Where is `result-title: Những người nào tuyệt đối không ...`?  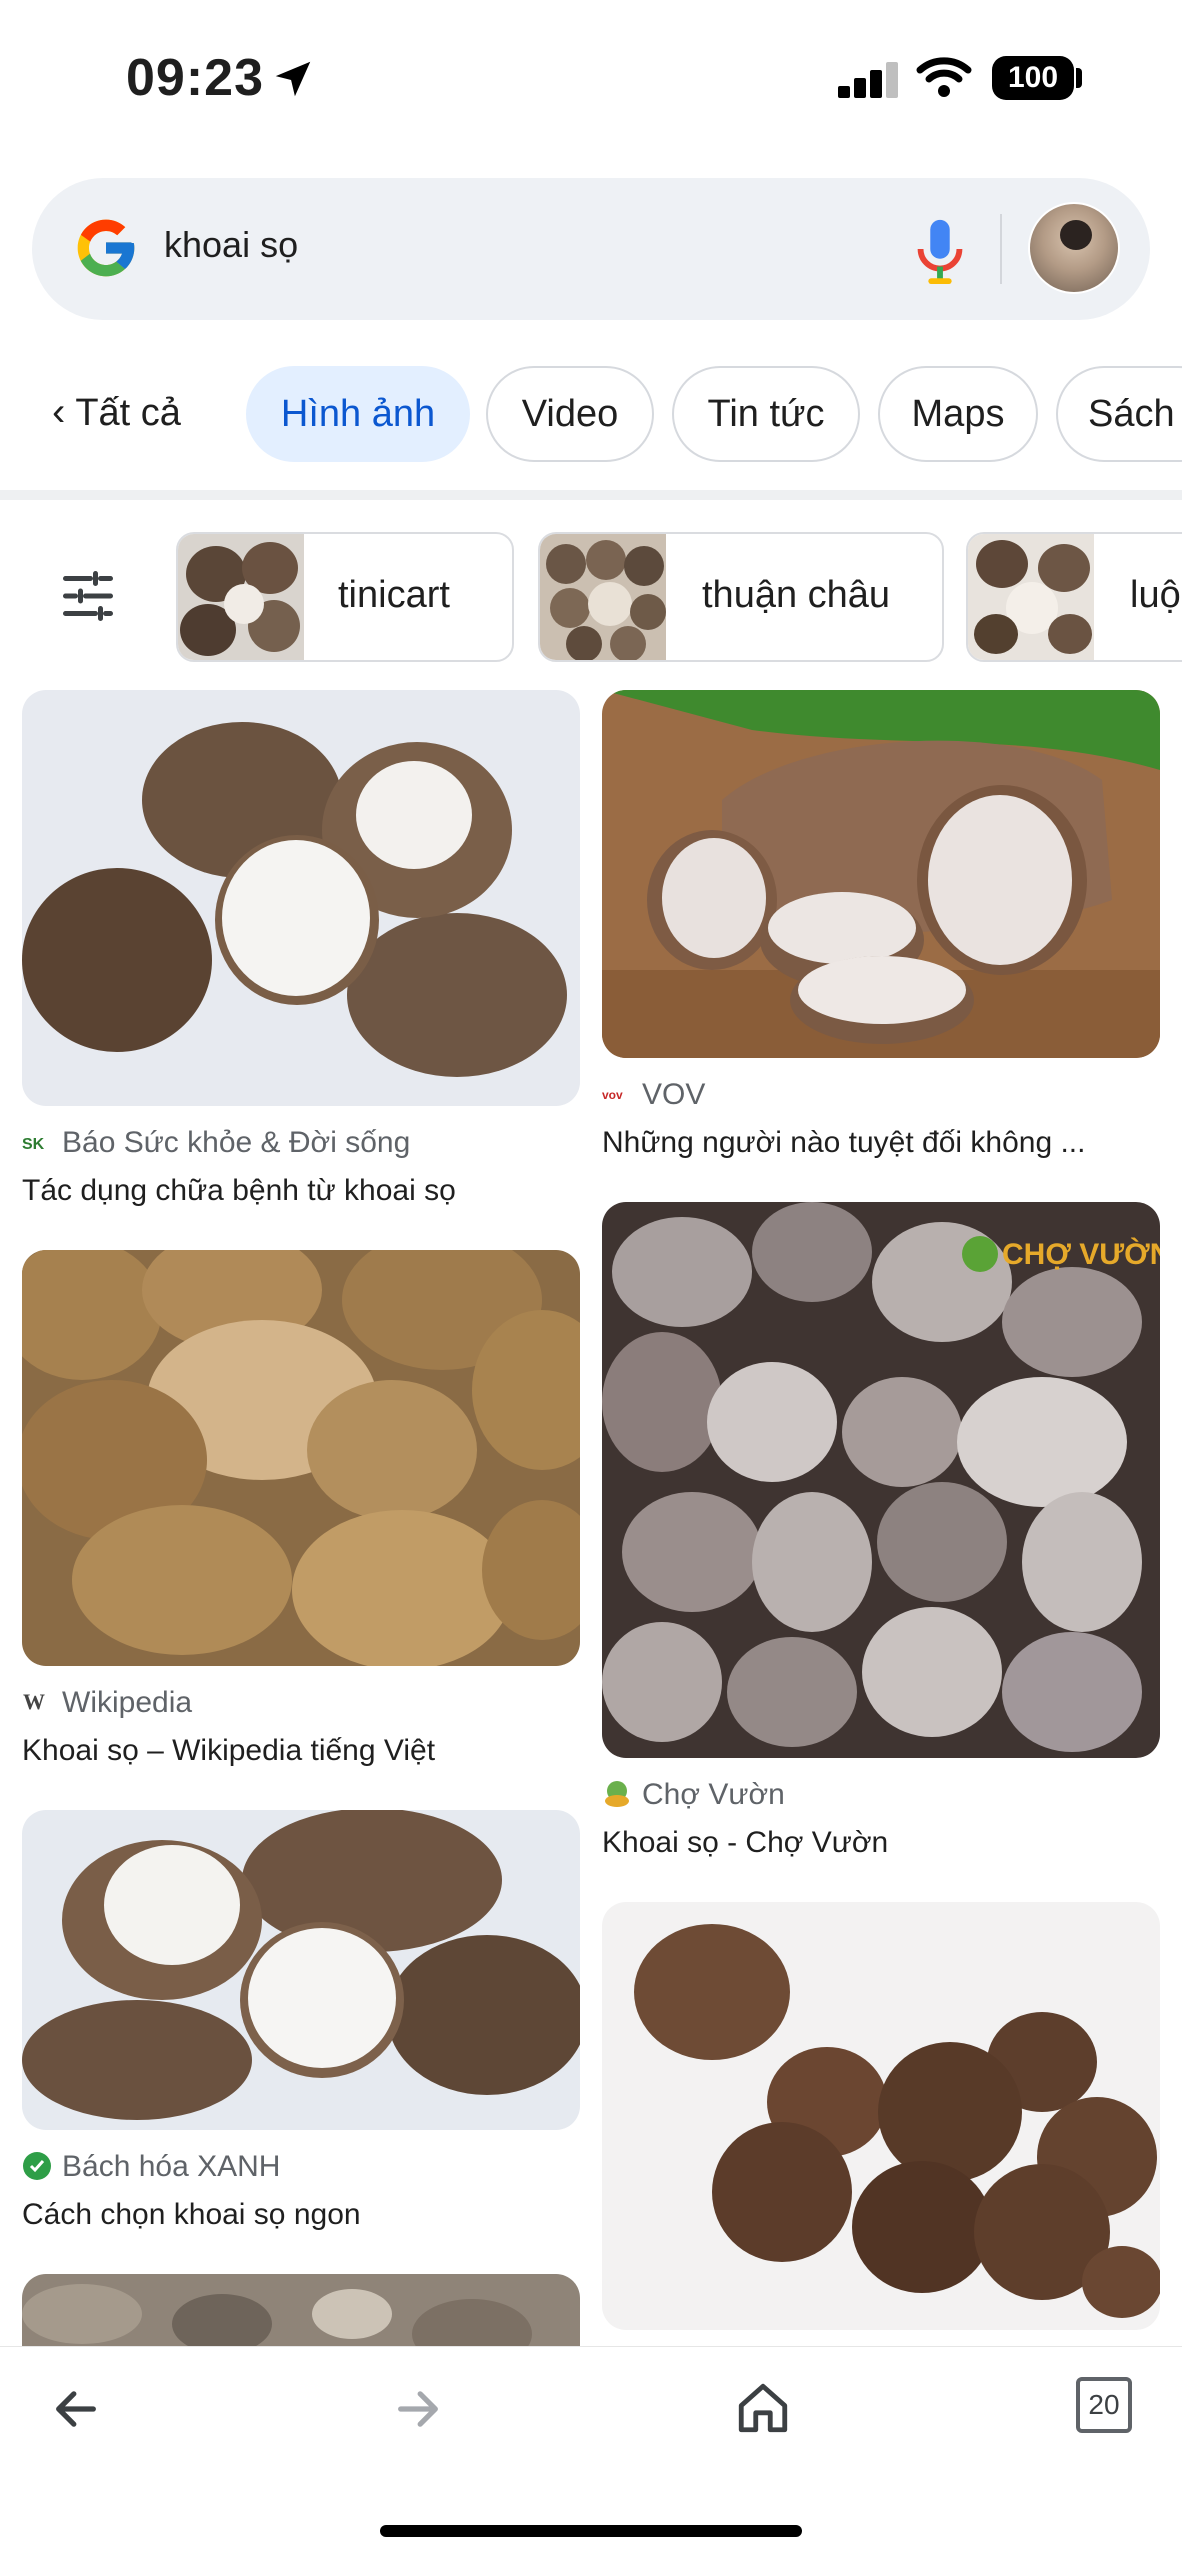
result-title: Những người nào tuyệt đối không ... is located at coordinates (881, 1143).